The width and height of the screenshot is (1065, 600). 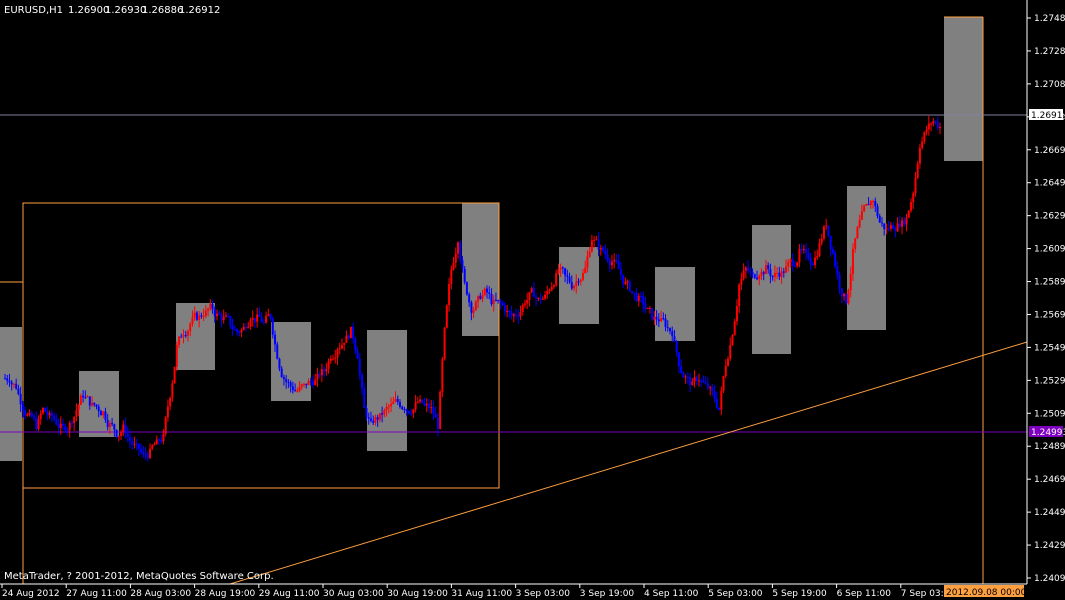 I want to click on price-tick-label: 1.26090, so click(x=1049, y=250).